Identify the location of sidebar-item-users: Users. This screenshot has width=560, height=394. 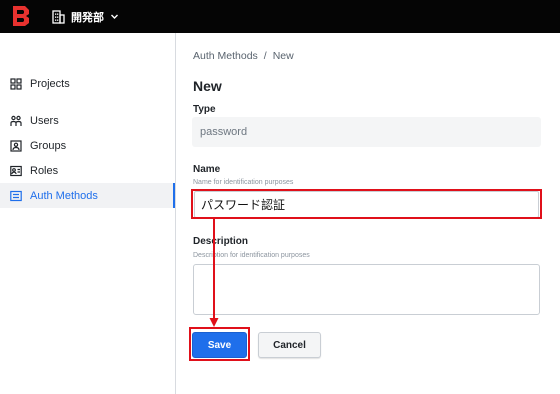
(87, 120).